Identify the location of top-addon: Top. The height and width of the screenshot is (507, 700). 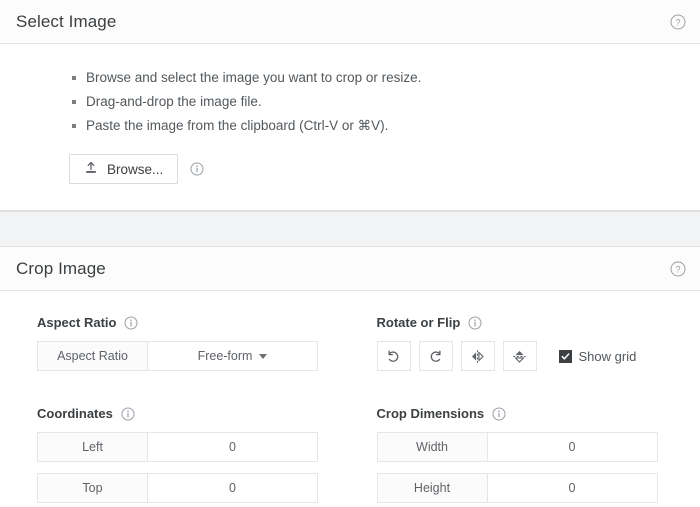
(93, 488).